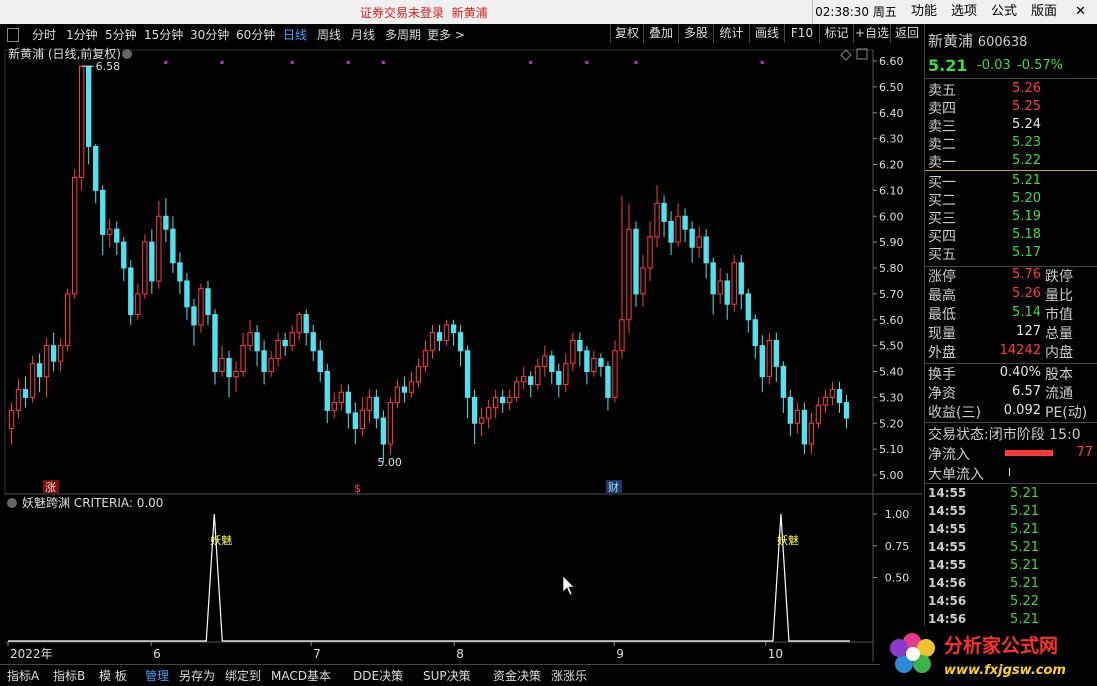 The height and width of the screenshot is (686, 1097). I want to click on period-60min: 60分钟, so click(255, 34).